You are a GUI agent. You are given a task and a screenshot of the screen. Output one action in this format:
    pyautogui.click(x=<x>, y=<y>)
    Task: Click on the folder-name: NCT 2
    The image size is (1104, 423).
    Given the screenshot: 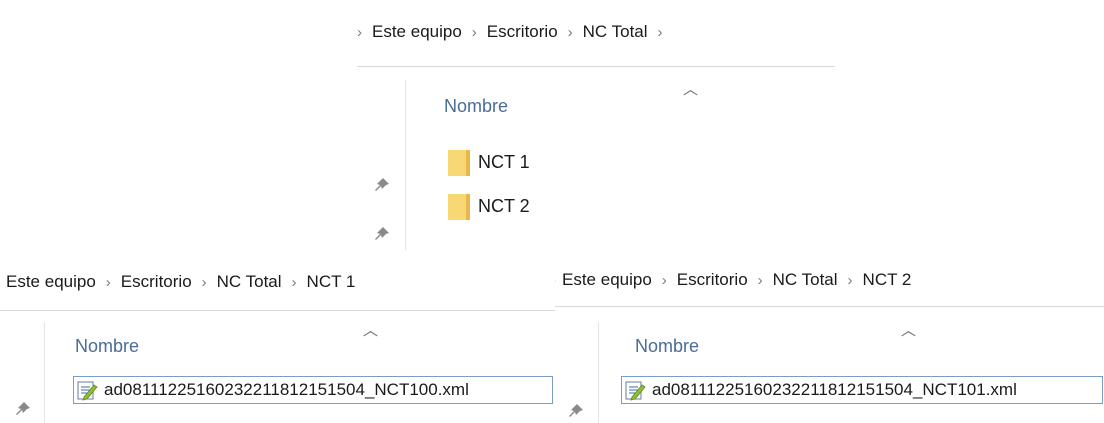 What is the action you would take?
    pyautogui.click(x=504, y=205)
    